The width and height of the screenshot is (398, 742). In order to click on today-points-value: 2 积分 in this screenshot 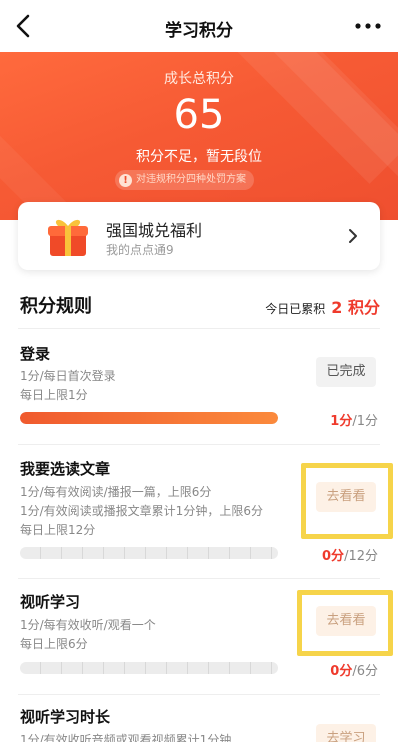, I will do `click(355, 307)`.